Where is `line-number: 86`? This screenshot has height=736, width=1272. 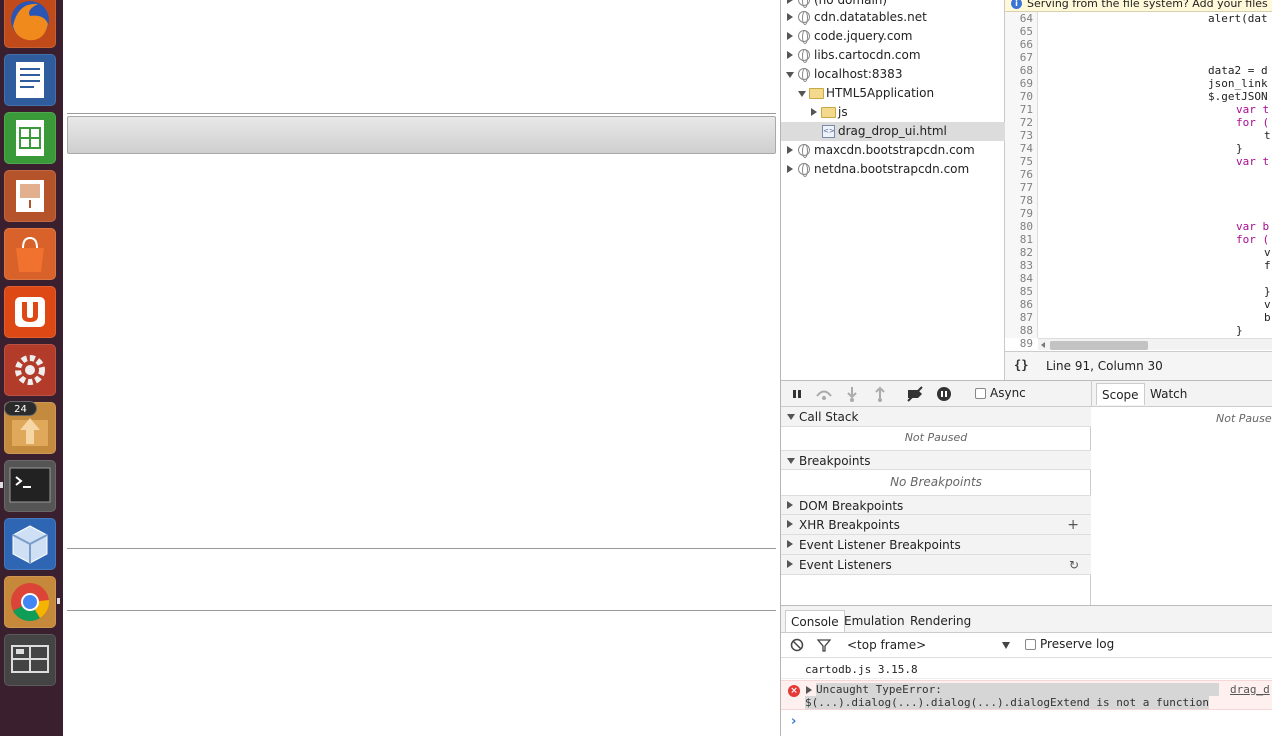
line-number: 86 is located at coordinates (1019, 304).